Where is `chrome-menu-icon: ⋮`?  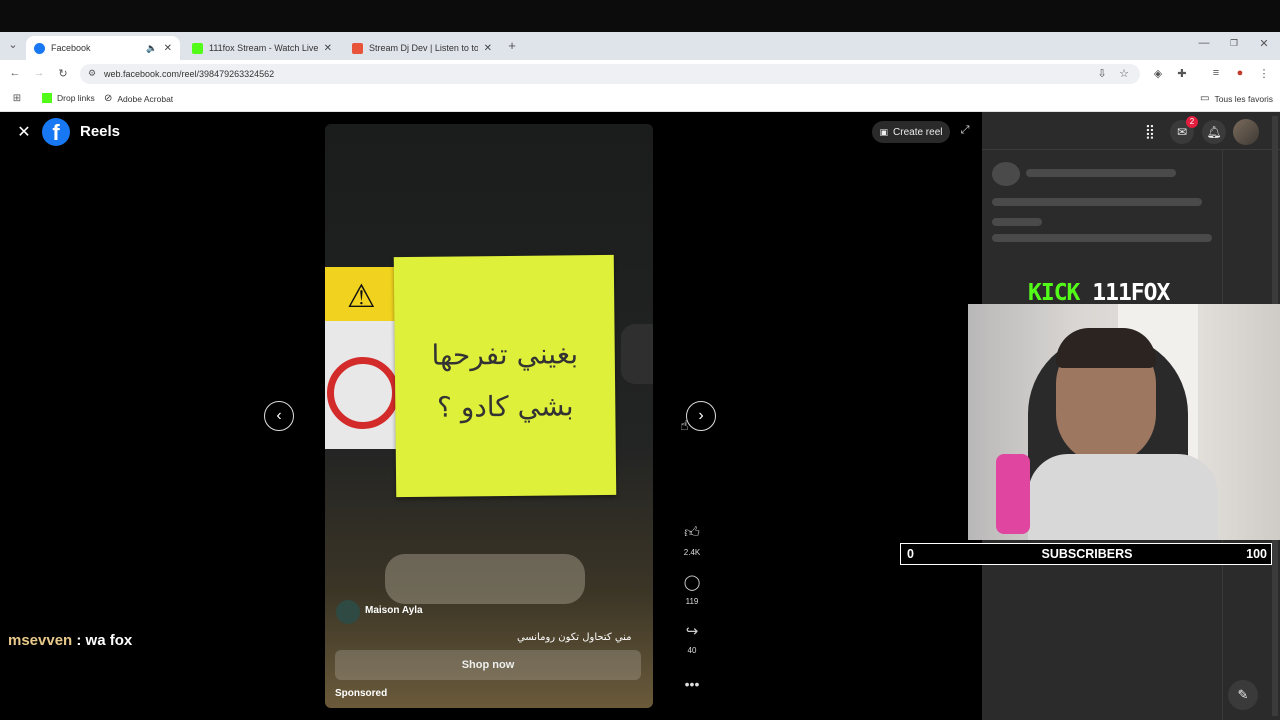
chrome-menu-icon: ⋮ is located at coordinates (1264, 73).